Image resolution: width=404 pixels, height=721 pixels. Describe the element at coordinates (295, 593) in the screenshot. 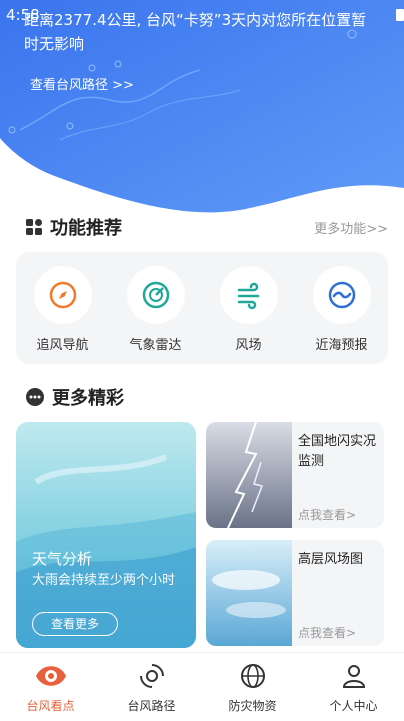

I see `upper-wind-card: 高层风场图 点我查看>` at that location.